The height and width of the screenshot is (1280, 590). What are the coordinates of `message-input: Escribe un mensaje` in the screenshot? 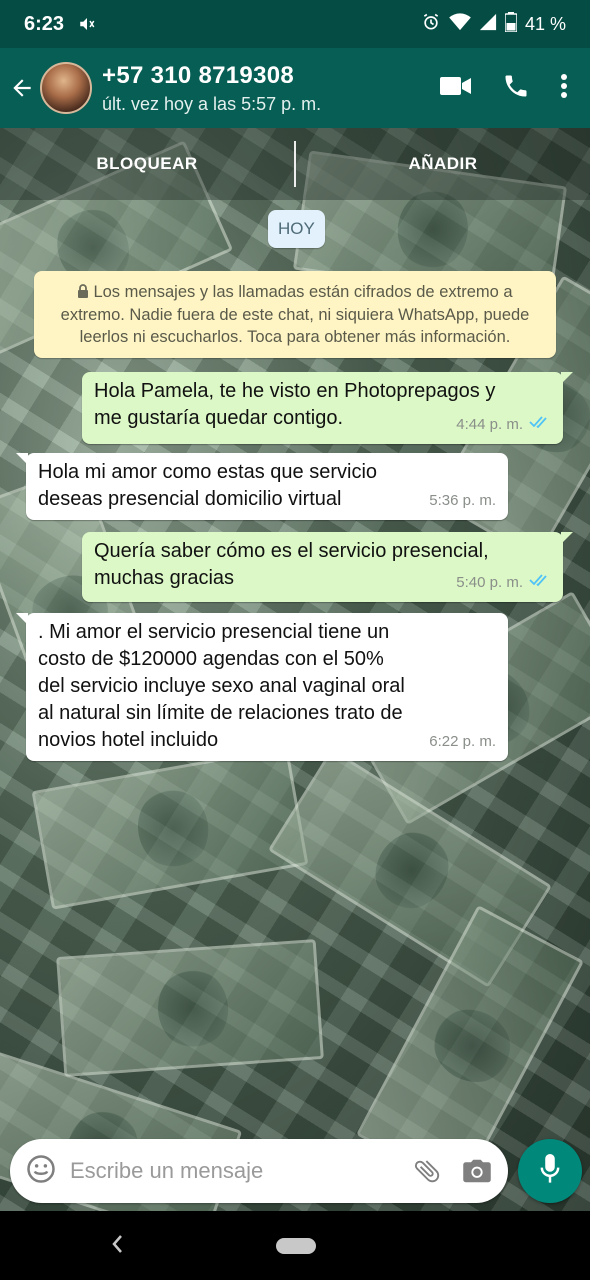 It's located at (231, 1171).